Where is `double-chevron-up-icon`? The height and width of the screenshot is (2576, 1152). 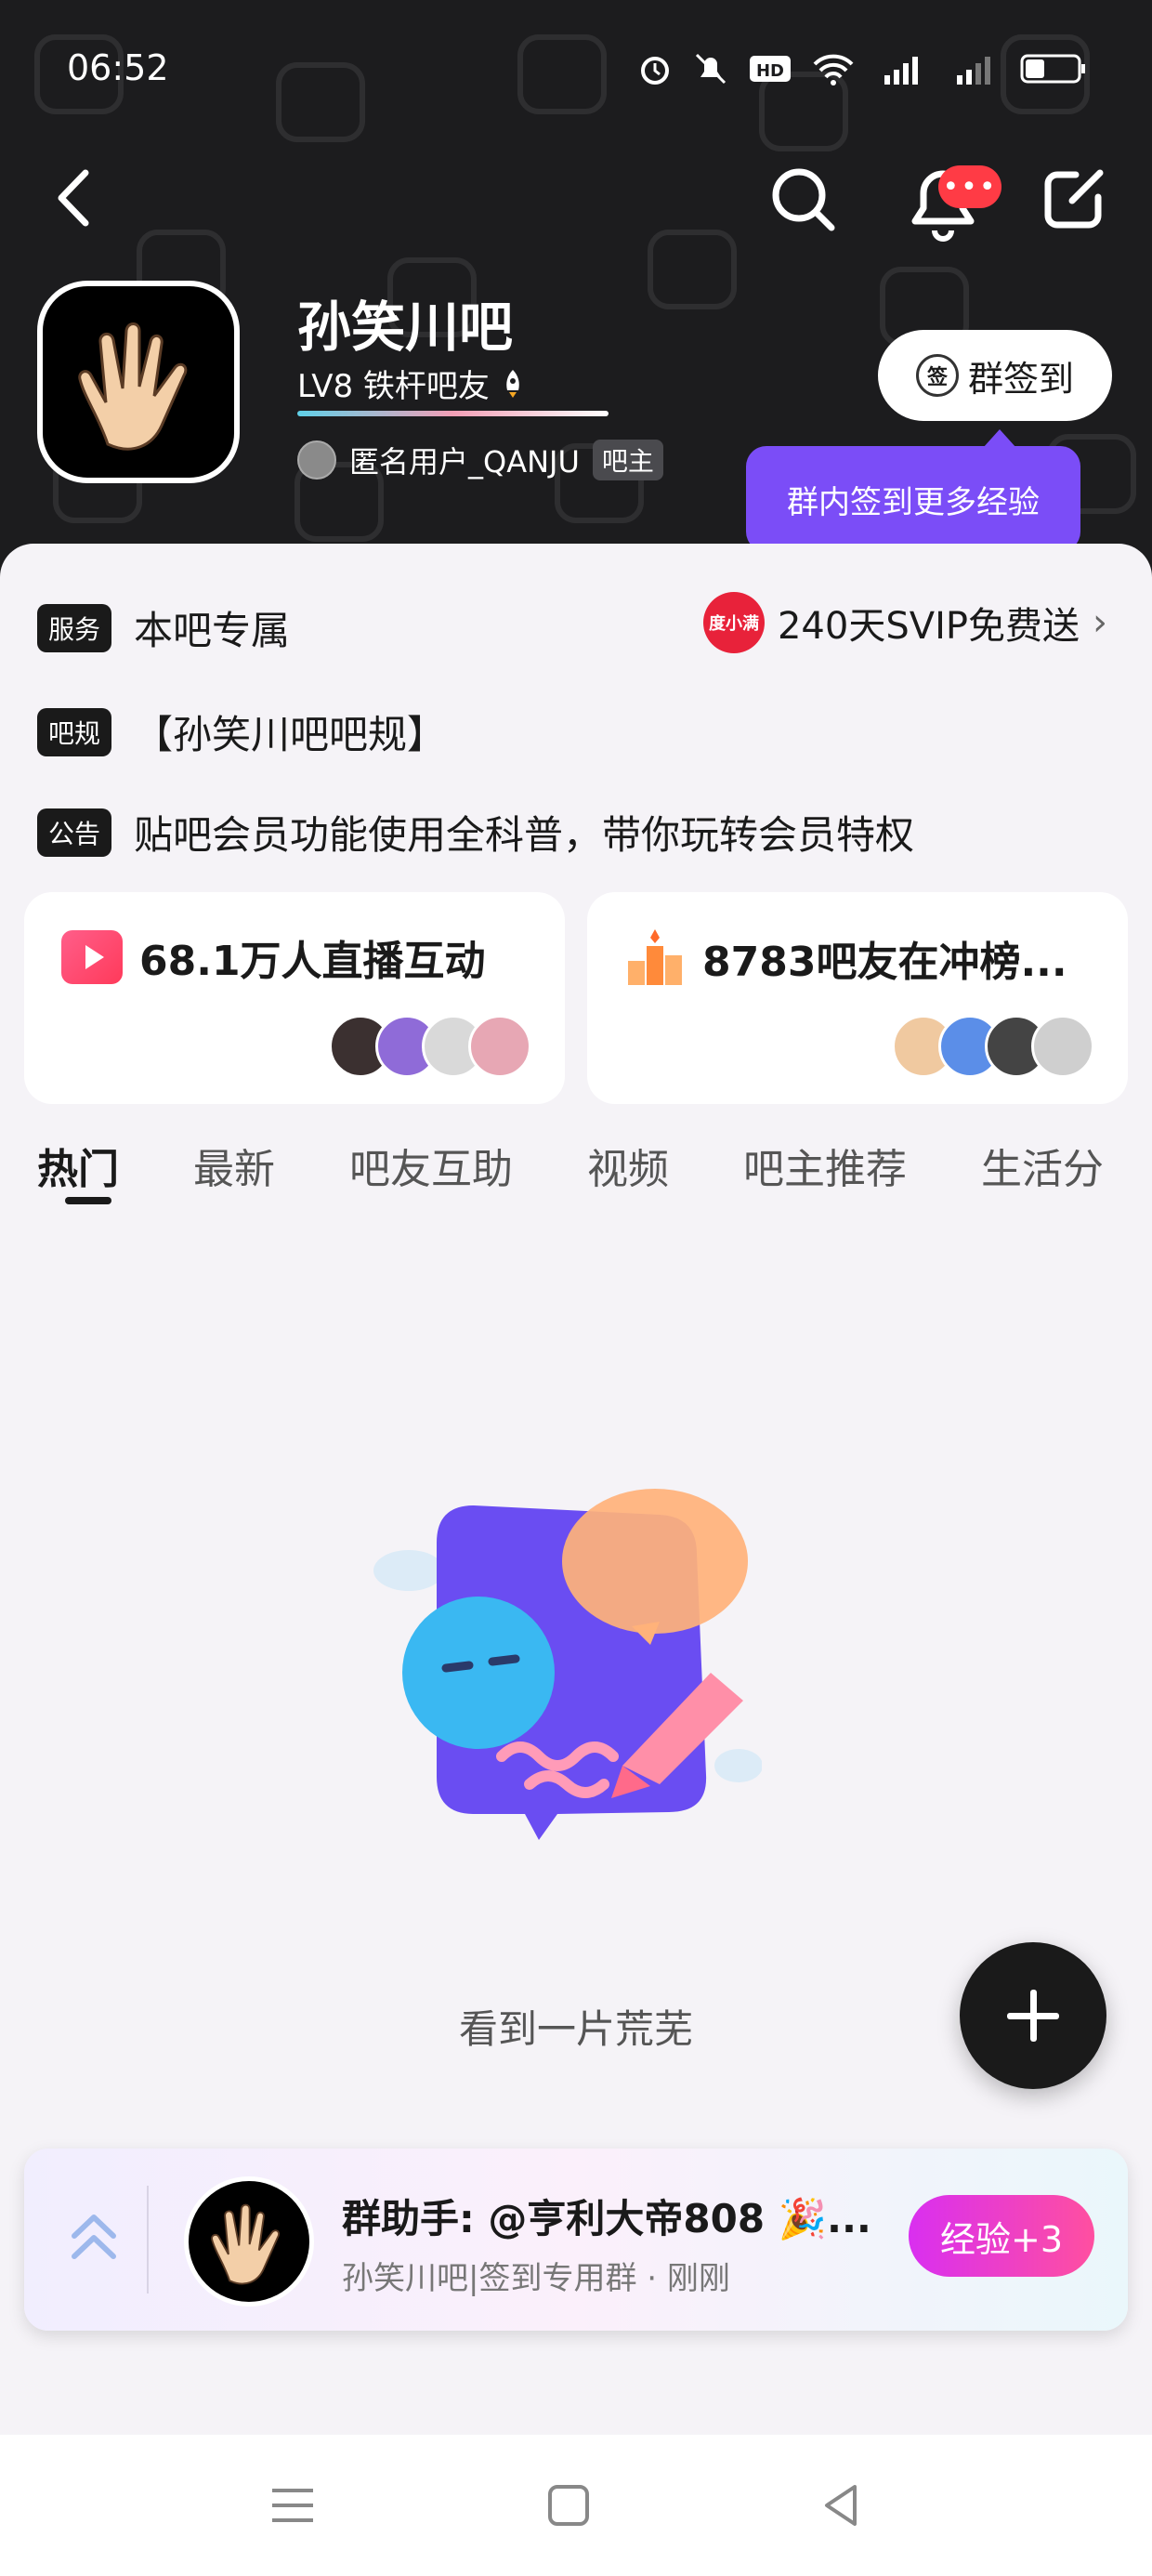 double-chevron-up-icon is located at coordinates (93, 2236).